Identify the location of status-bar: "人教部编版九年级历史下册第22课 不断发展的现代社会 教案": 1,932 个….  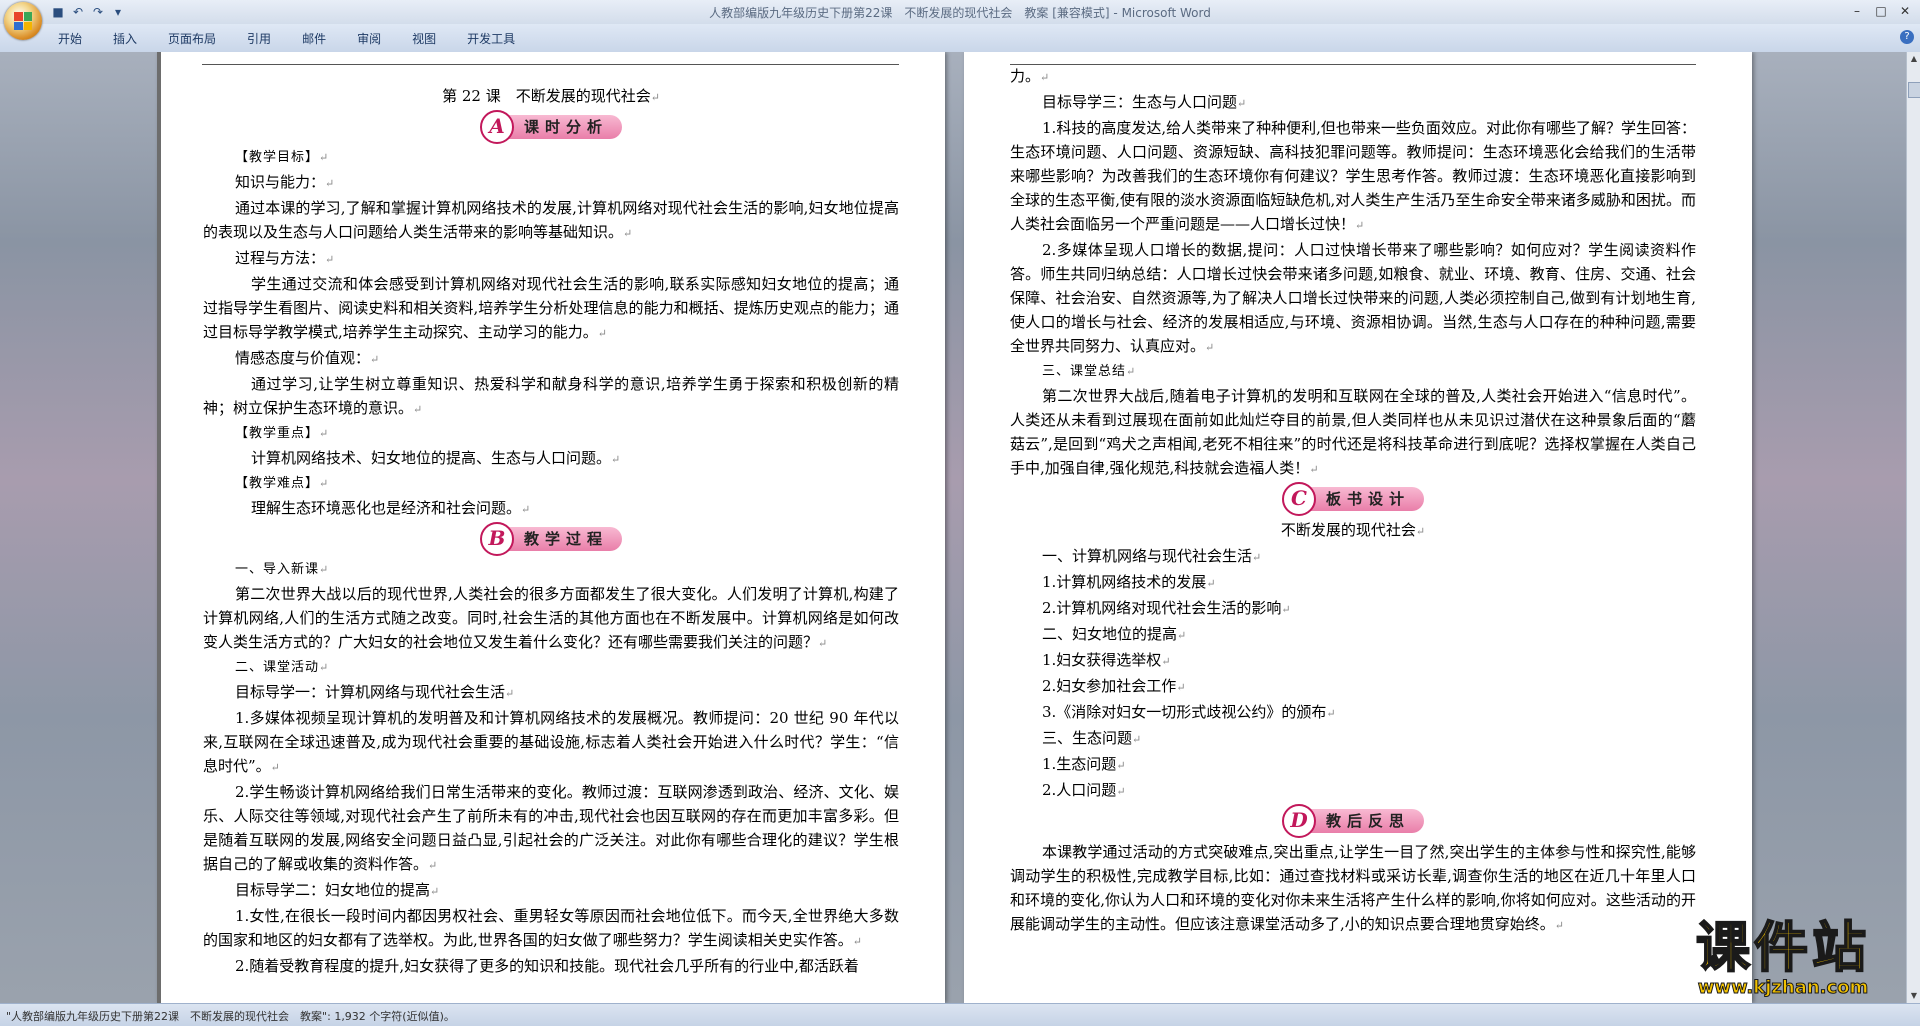
(960, 1014).